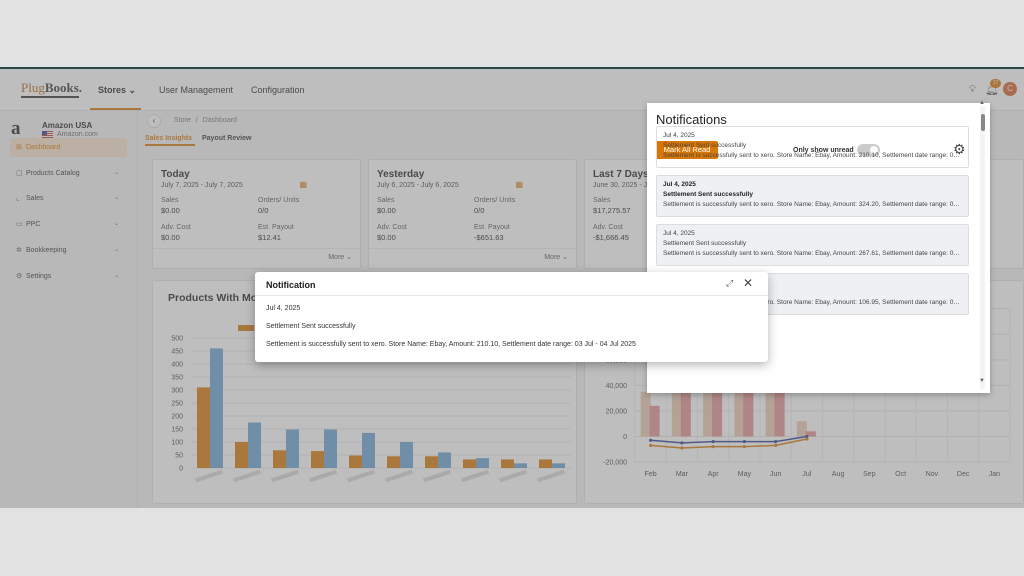 This screenshot has width=1024, height=576. What do you see at coordinates (729, 283) in the screenshot?
I see `maximize-icon: ⤢` at bounding box center [729, 283].